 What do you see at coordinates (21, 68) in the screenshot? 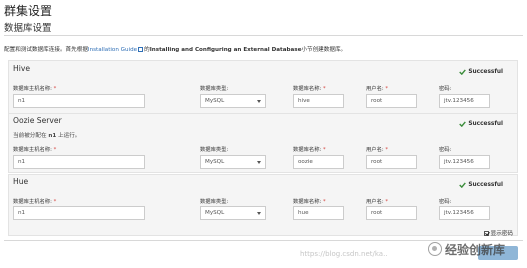
I see `service-name: Hive` at bounding box center [21, 68].